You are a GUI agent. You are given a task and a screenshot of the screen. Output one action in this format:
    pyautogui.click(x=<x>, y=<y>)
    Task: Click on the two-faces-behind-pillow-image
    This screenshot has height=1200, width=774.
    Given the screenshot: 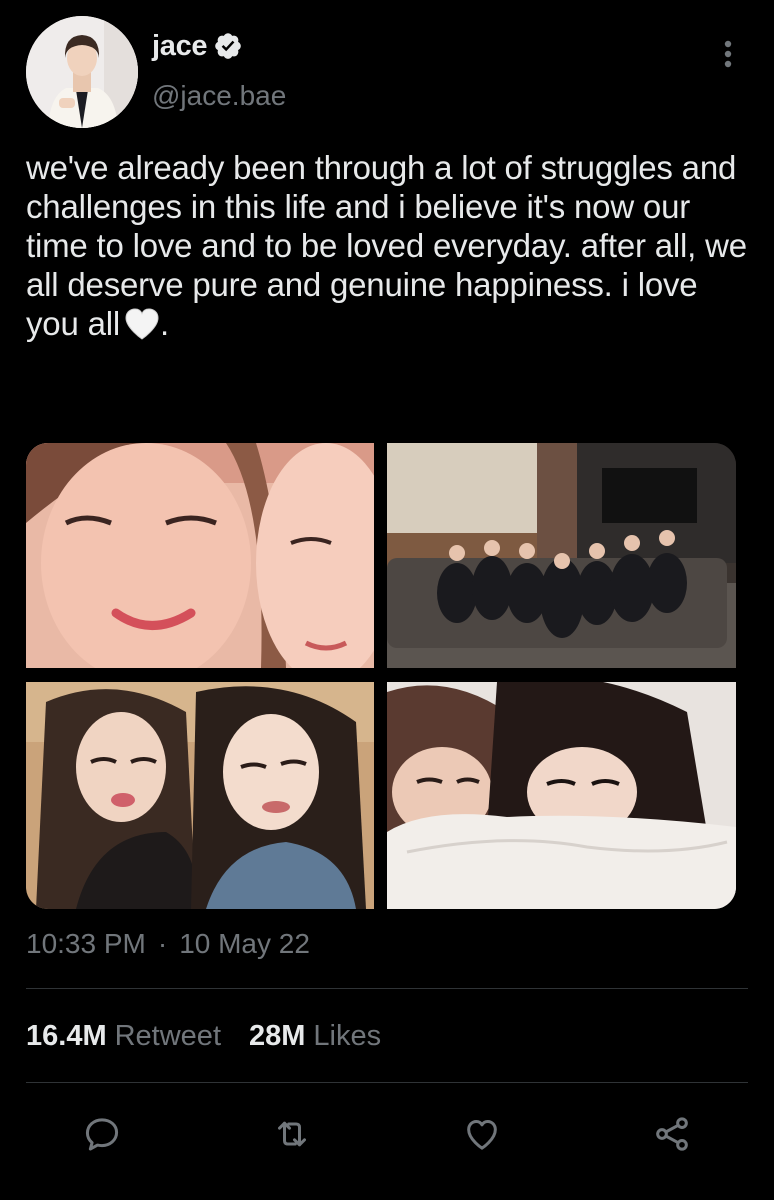 What is the action you would take?
    pyautogui.click(x=561, y=795)
    